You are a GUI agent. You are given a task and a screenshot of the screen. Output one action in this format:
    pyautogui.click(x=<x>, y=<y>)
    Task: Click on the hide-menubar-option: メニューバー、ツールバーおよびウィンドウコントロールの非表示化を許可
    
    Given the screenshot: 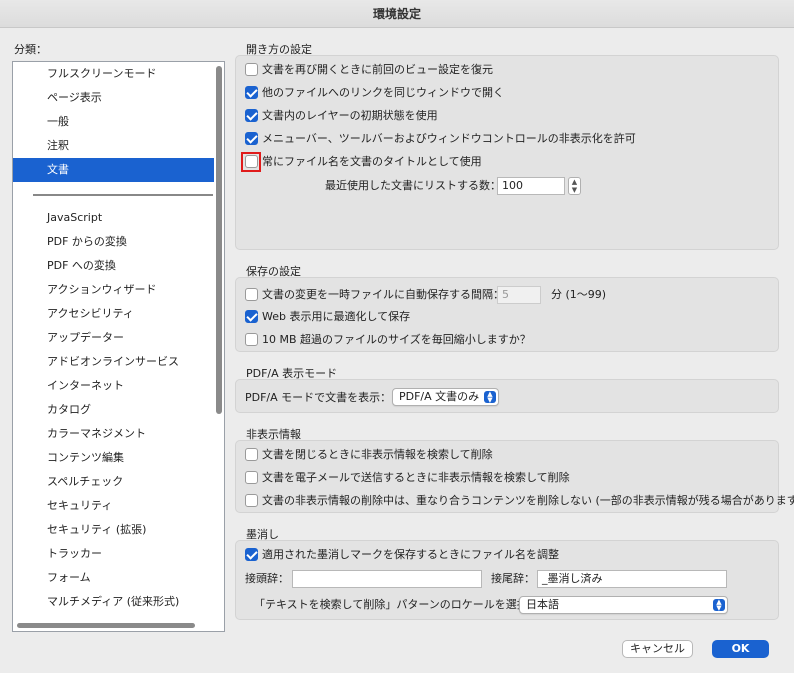 What is the action you would take?
    pyautogui.click(x=440, y=139)
    